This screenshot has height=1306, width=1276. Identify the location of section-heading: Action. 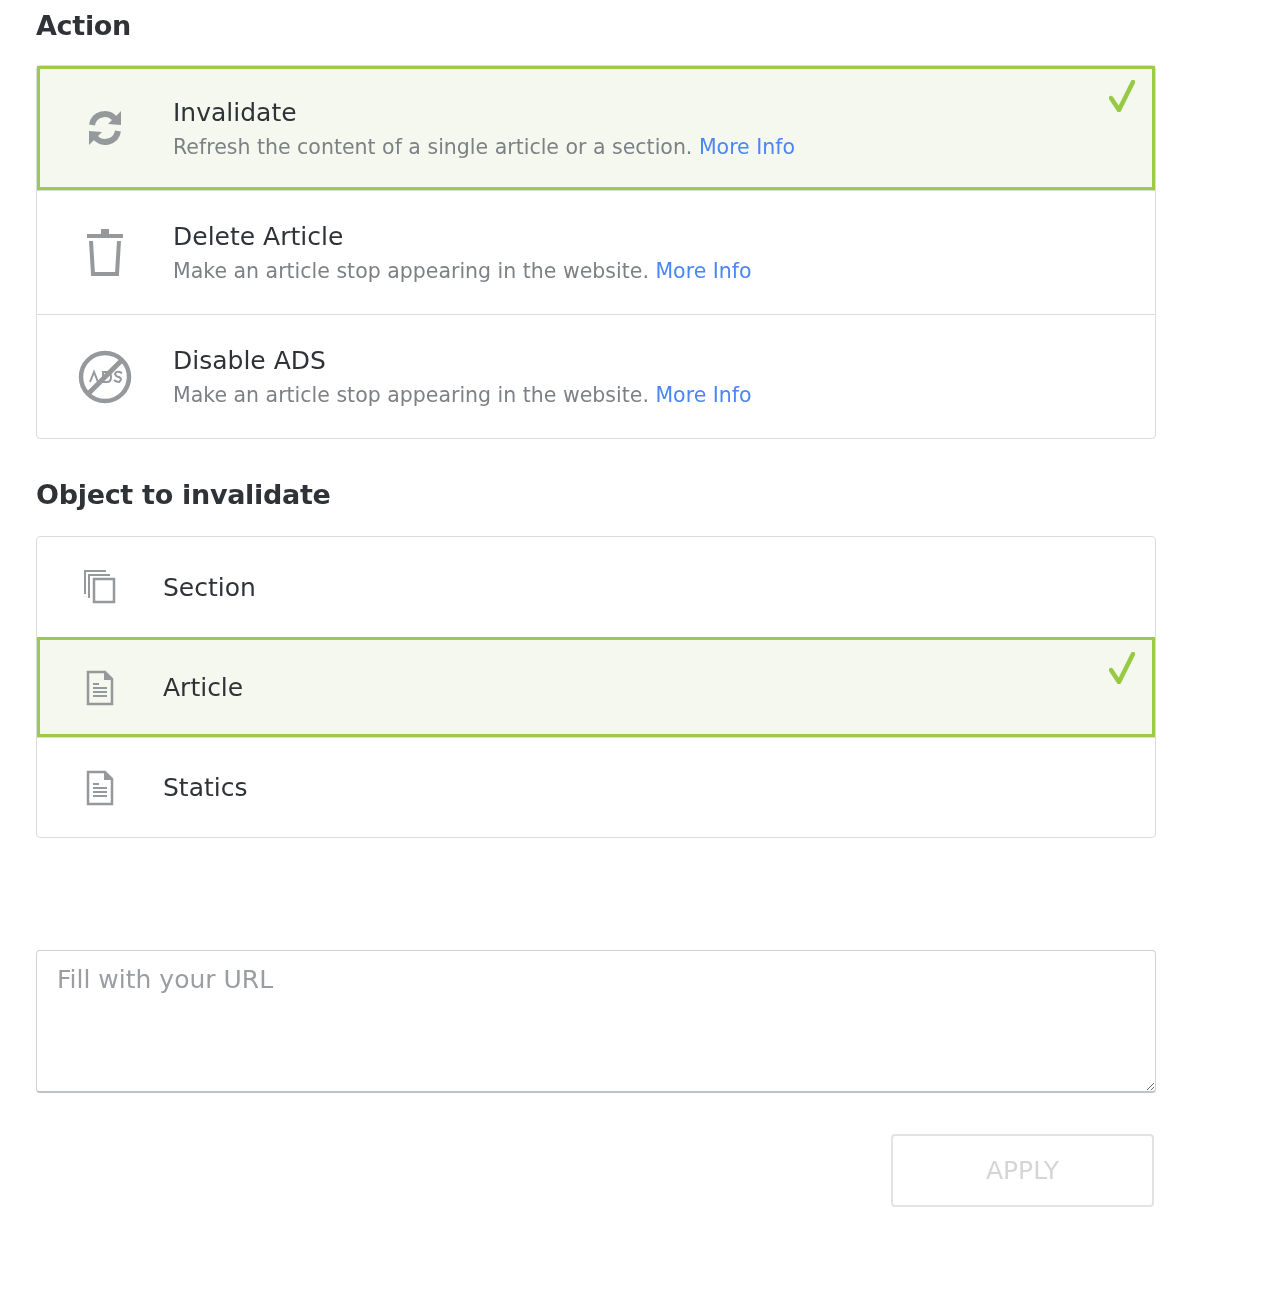
(84, 25).